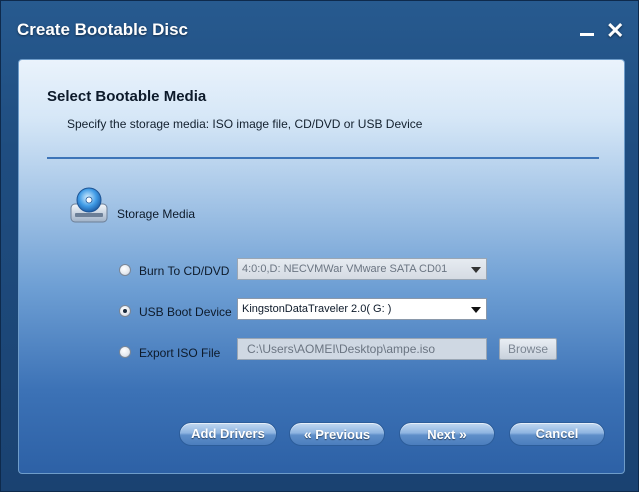 The image size is (639, 492). What do you see at coordinates (179, 353) in the screenshot?
I see `iso-label: Export ISO File` at bounding box center [179, 353].